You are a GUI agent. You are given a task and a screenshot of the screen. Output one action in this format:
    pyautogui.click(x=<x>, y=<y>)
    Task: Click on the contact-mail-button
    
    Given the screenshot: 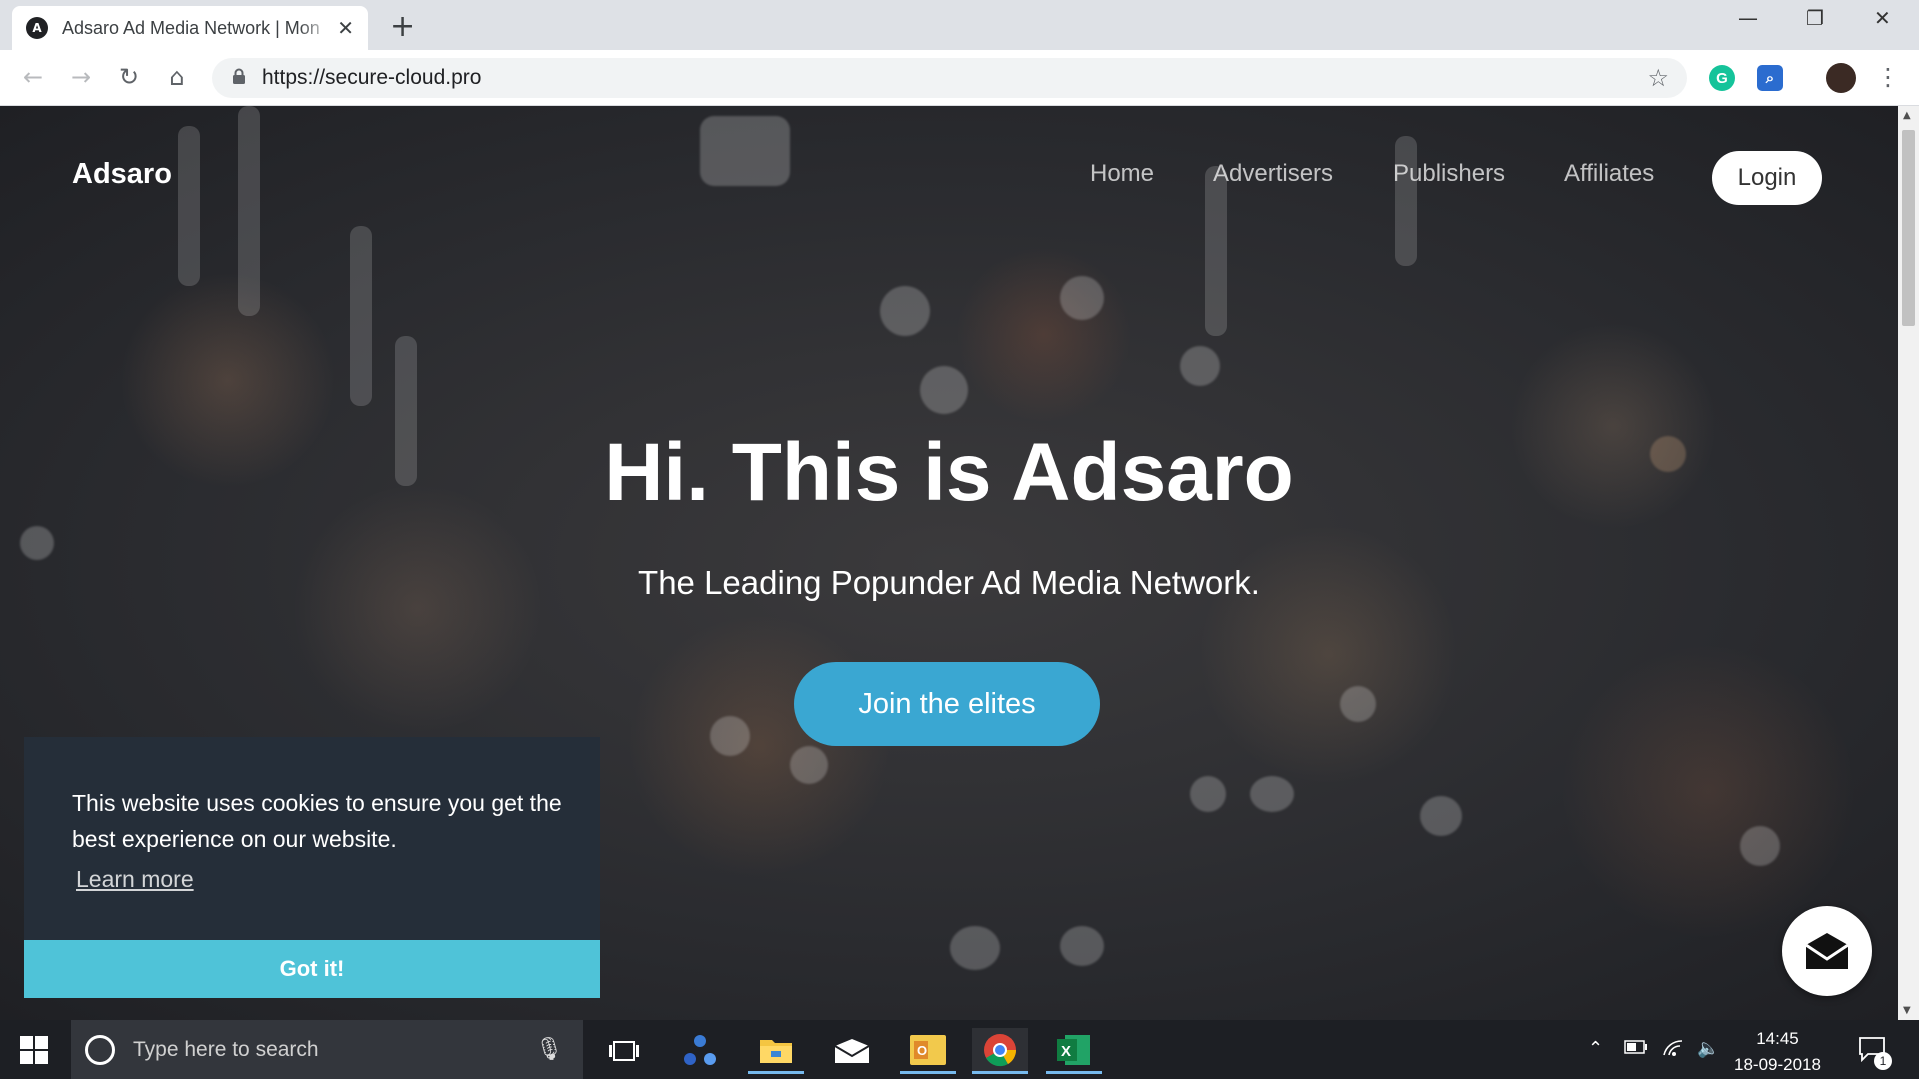 What is the action you would take?
    pyautogui.click(x=1827, y=951)
    